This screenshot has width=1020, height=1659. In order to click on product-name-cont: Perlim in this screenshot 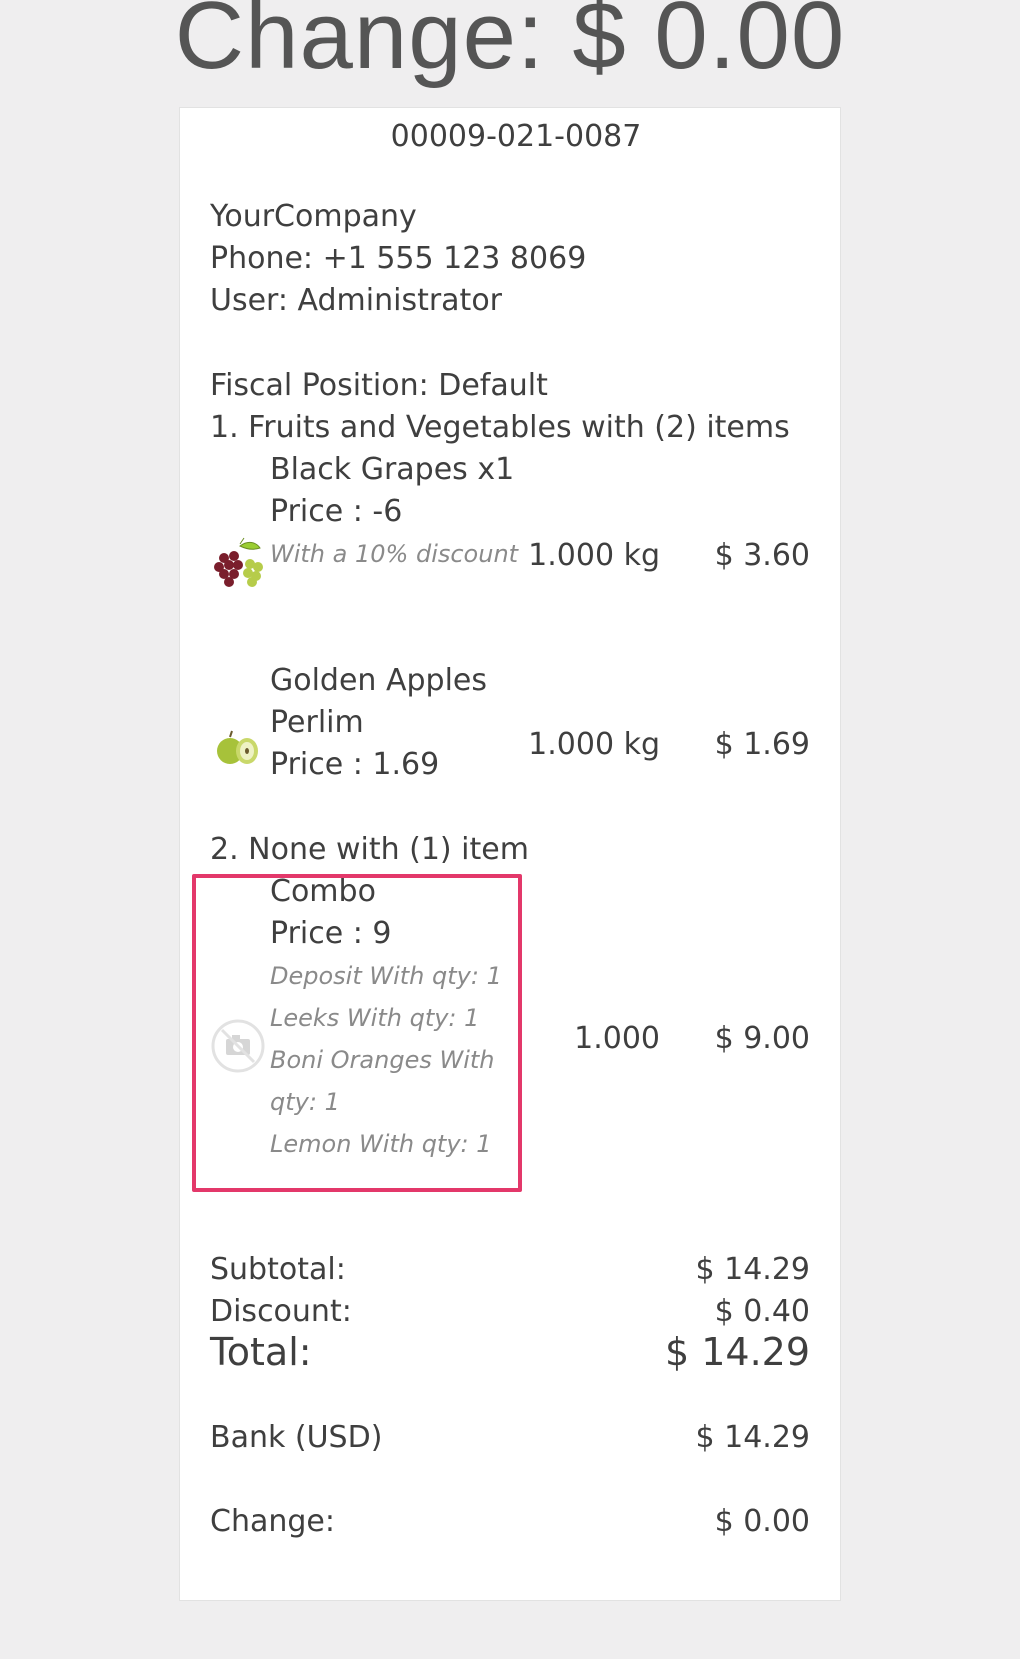, I will do `click(317, 722)`.